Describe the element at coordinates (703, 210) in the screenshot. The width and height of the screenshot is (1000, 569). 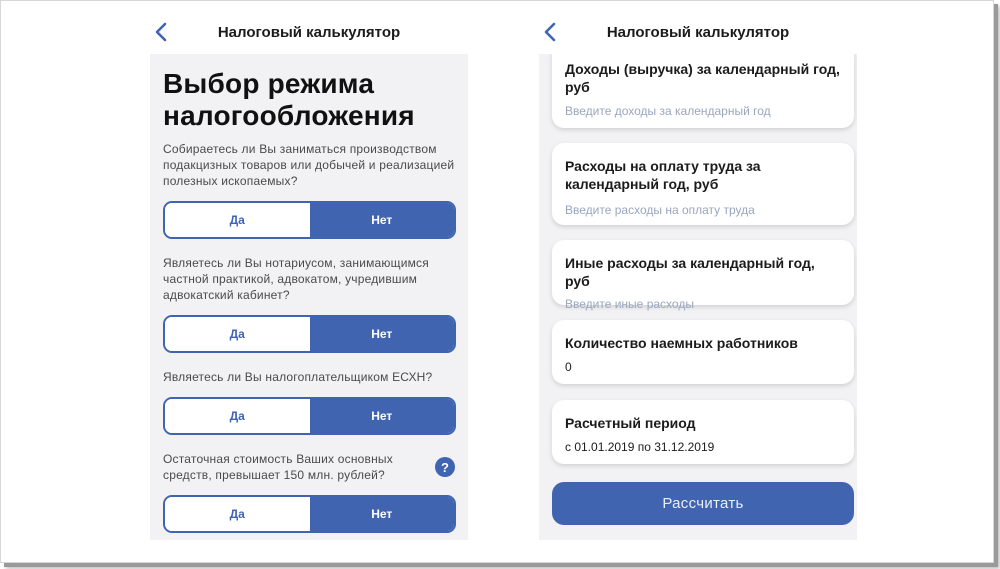
I see `salary-input: Введите расходы на оплату труда` at that location.